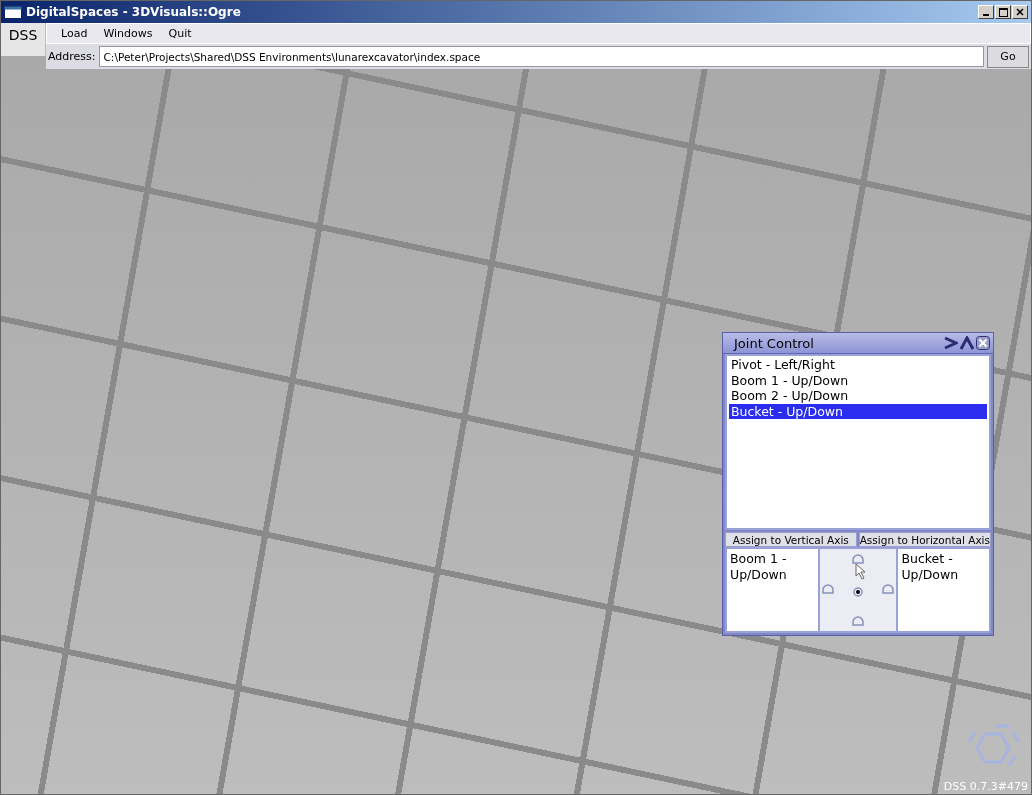 Image resolution: width=1032 pixels, height=795 pixels. I want to click on menu-item: Windows, so click(128, 33).